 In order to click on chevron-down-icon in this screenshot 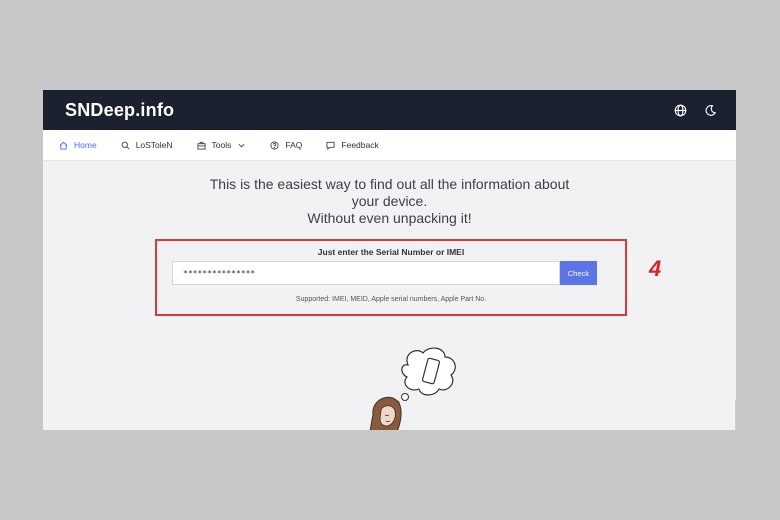, I will do `click(241, 145)`.